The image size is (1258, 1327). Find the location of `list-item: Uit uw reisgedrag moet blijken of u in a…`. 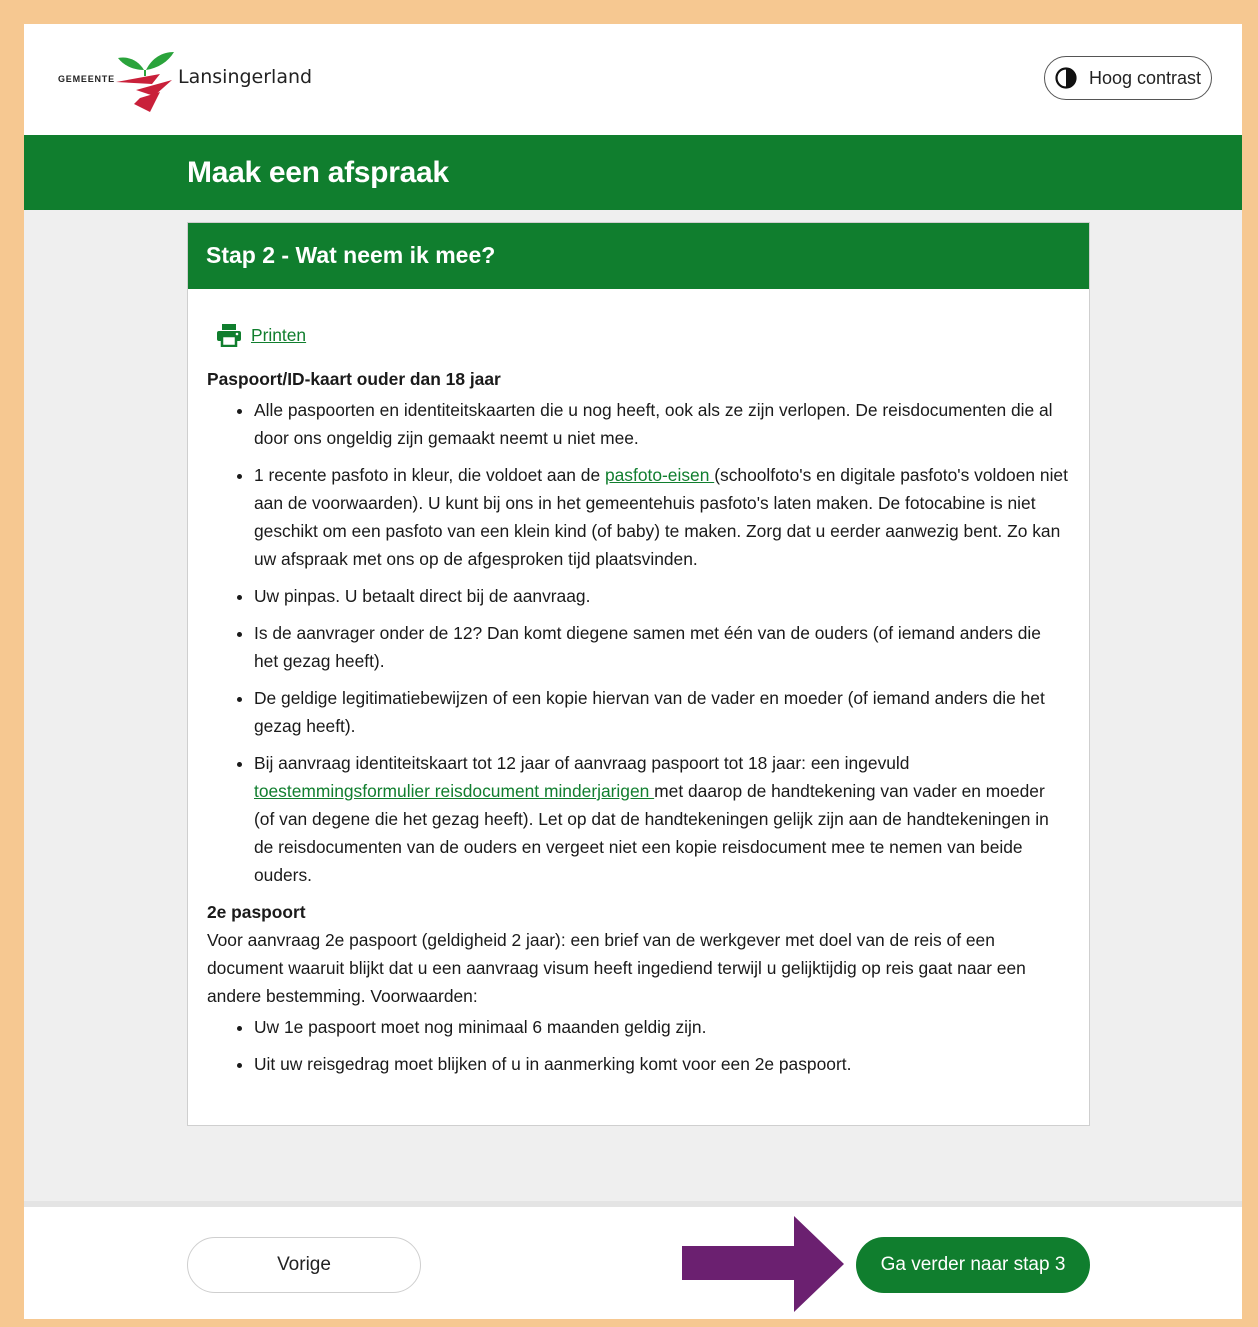

list-item: Uit uw reisgedrag moet blijken of u in a… is located at coordinates (661, 1064).